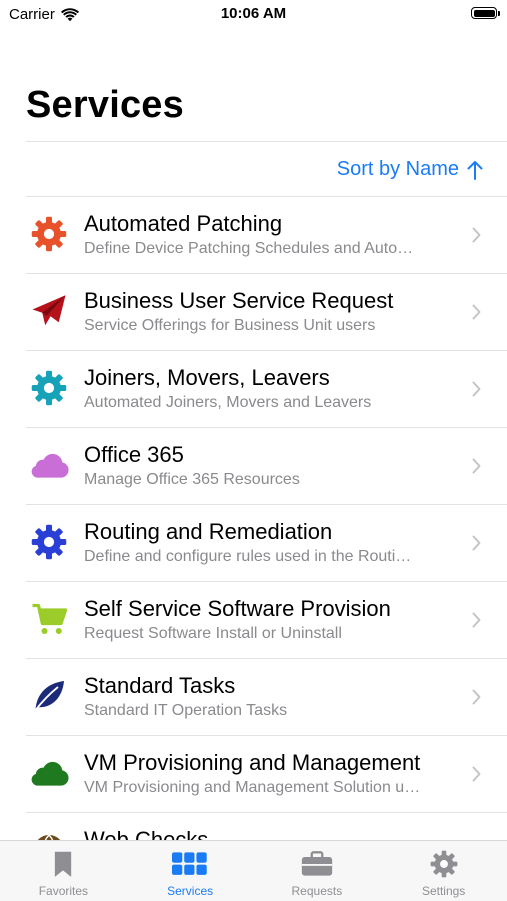  Describe the element at coordinates (253, 466) in the screenshot. I see `service-row: Office 365 Manage Office 365 Resources` at that location.